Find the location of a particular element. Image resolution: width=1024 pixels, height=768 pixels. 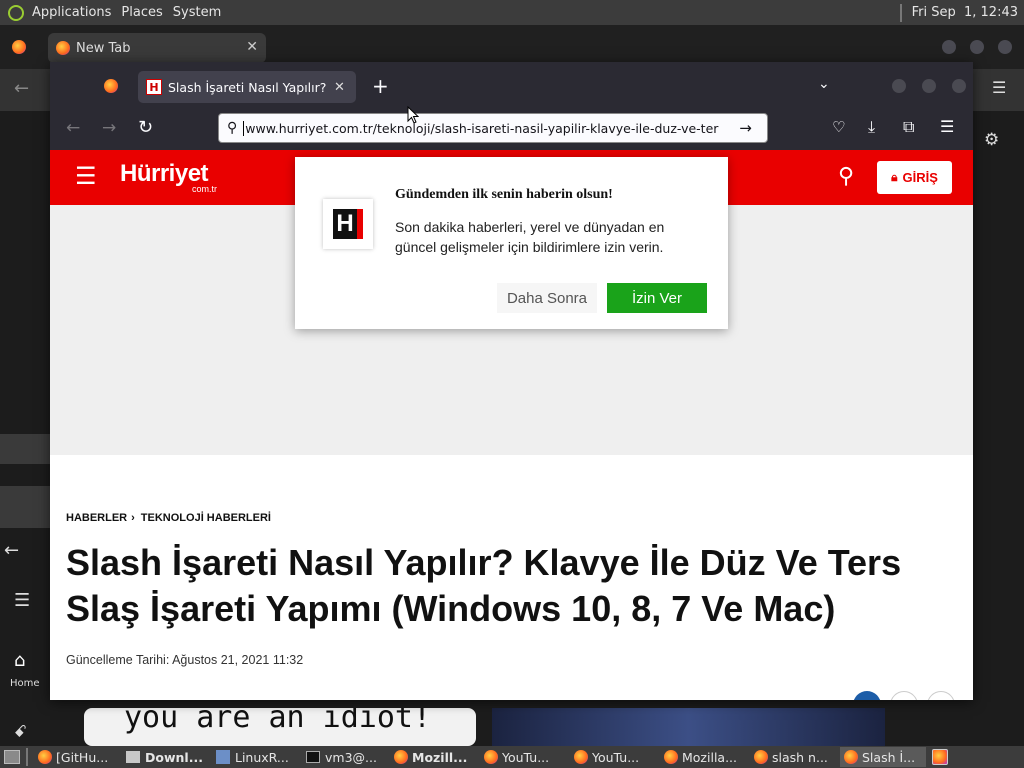

background-window-controls is located at coordinates (977, 47).